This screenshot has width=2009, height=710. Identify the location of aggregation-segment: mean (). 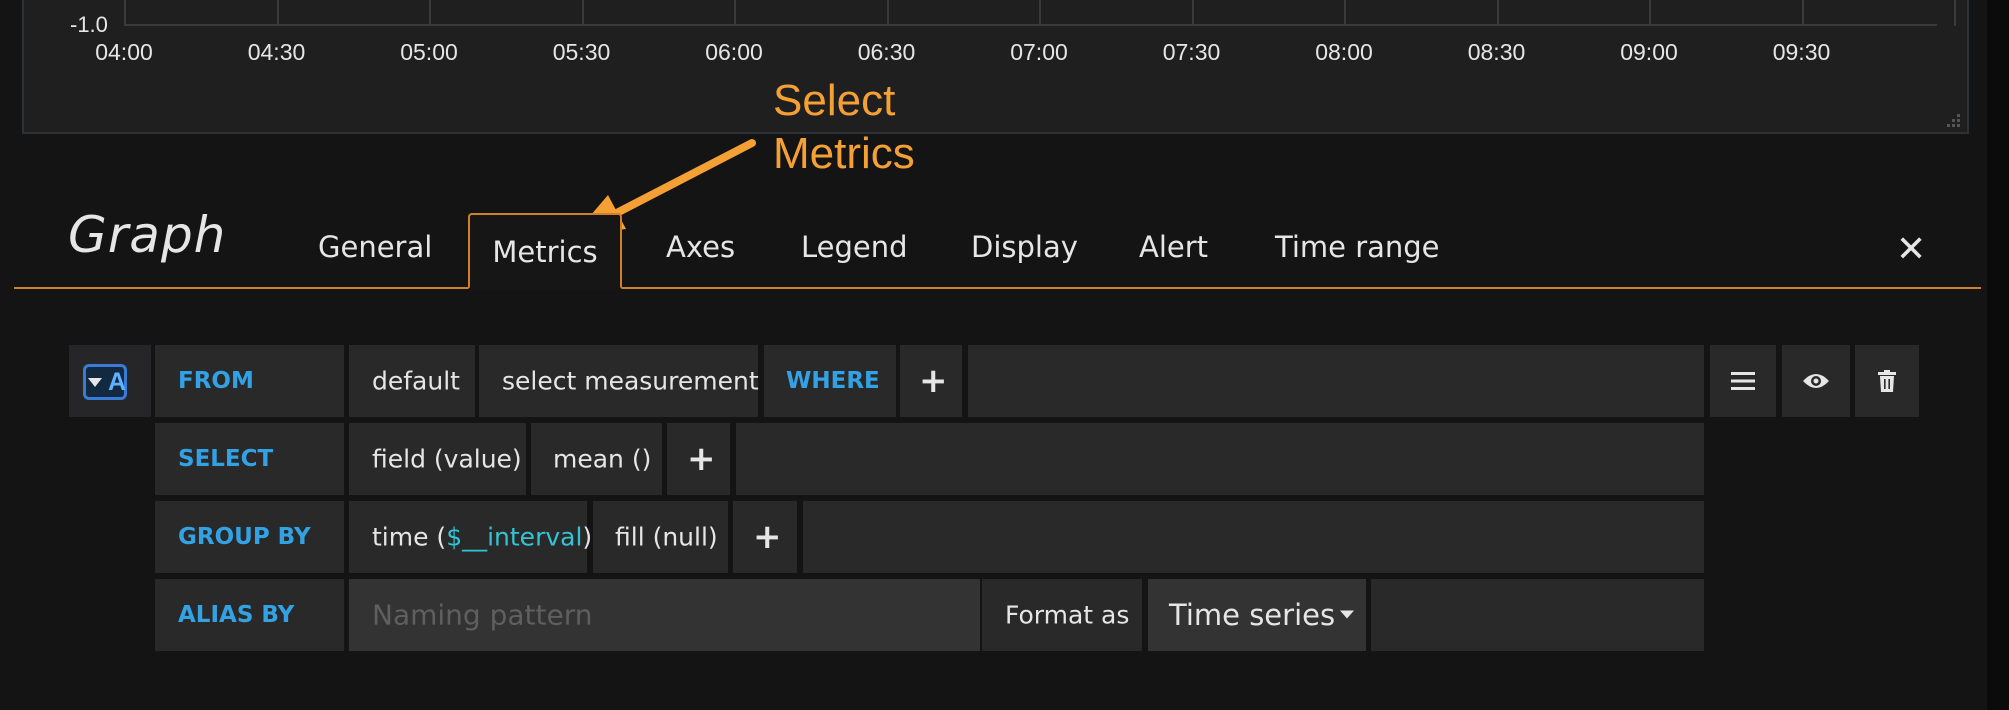
(596, 459).